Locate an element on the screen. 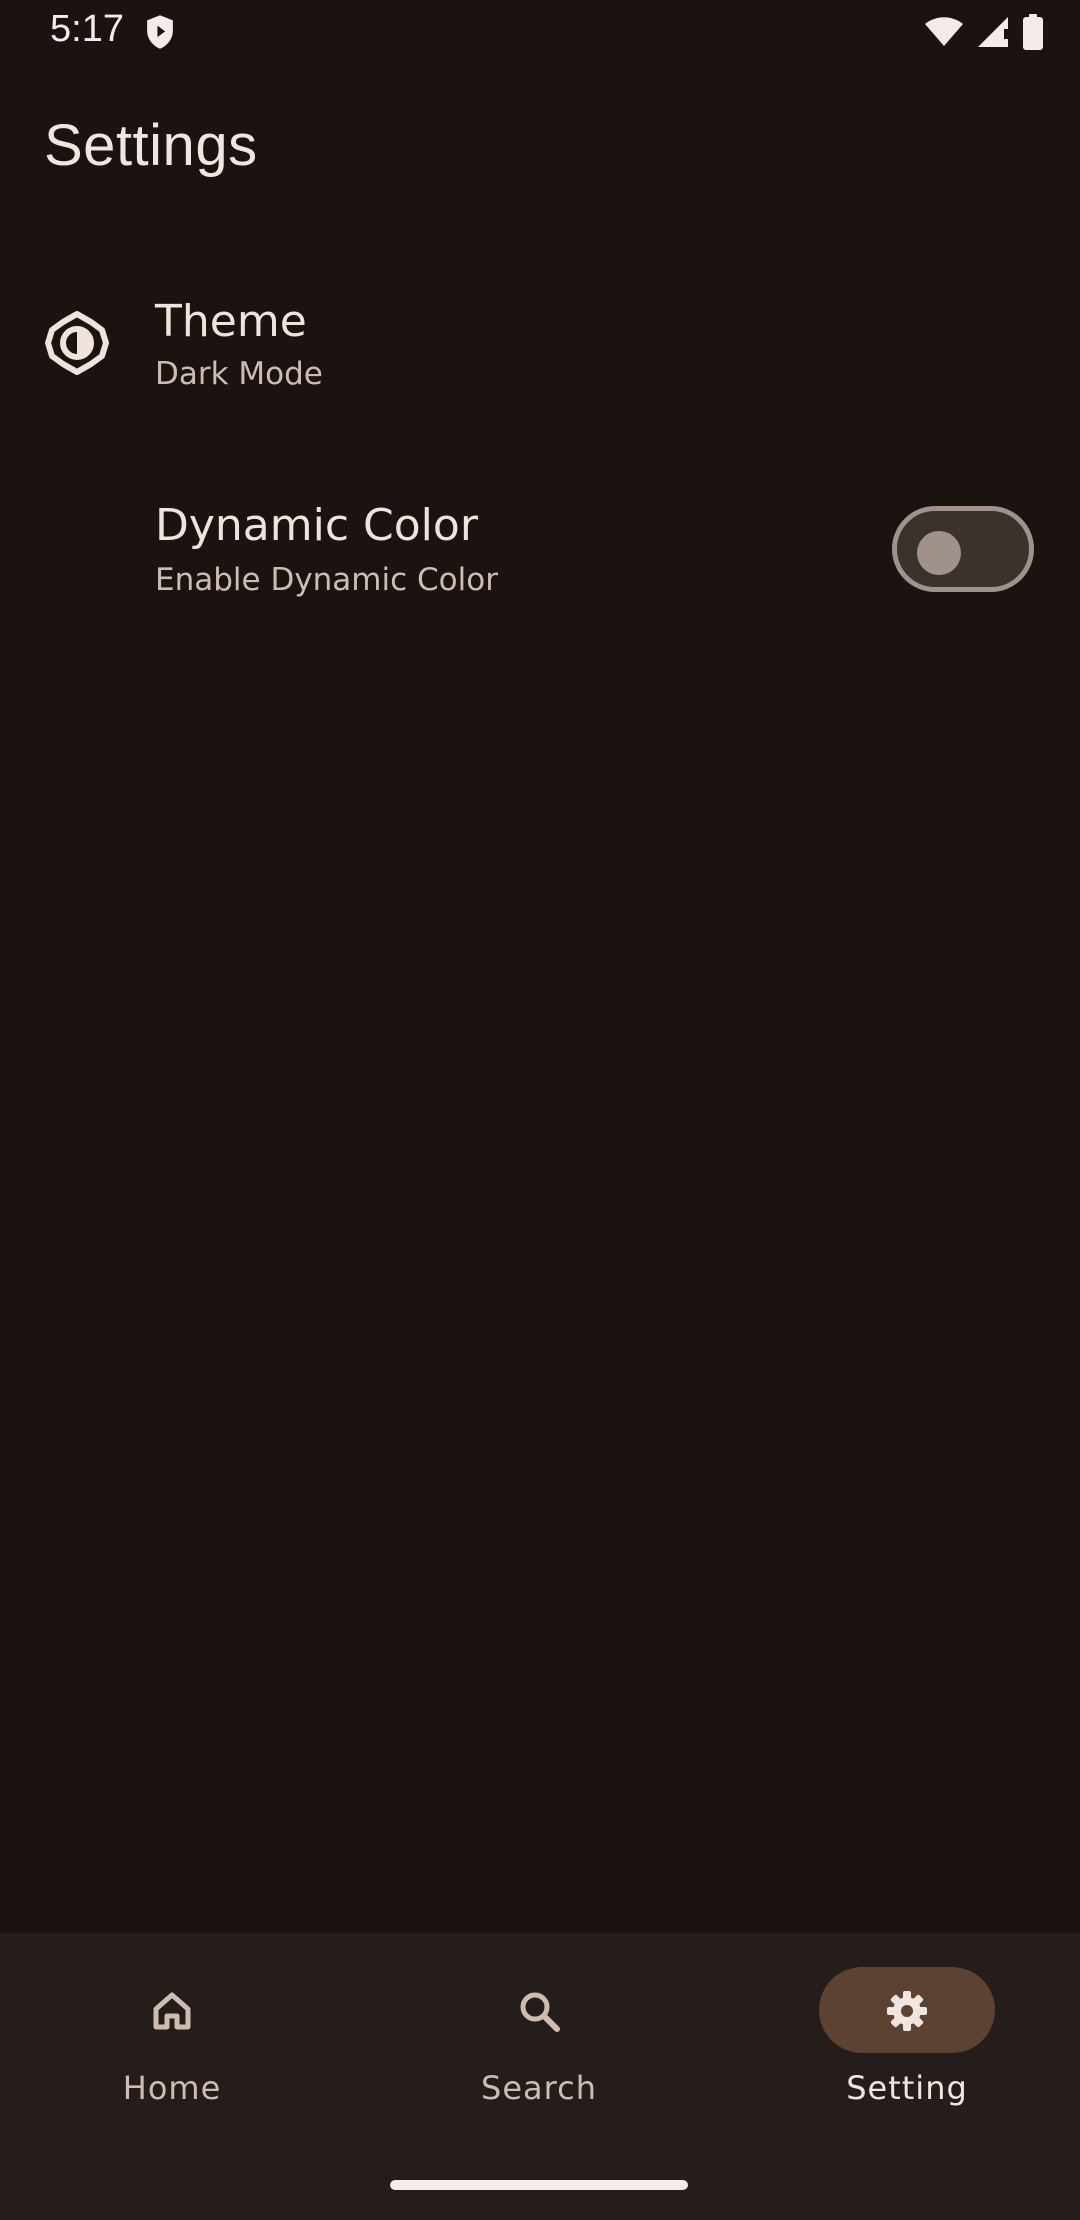 This screenshot has width=1080, height=2220. nav-label-setting: Setting is located at coordinates (907, 2088).